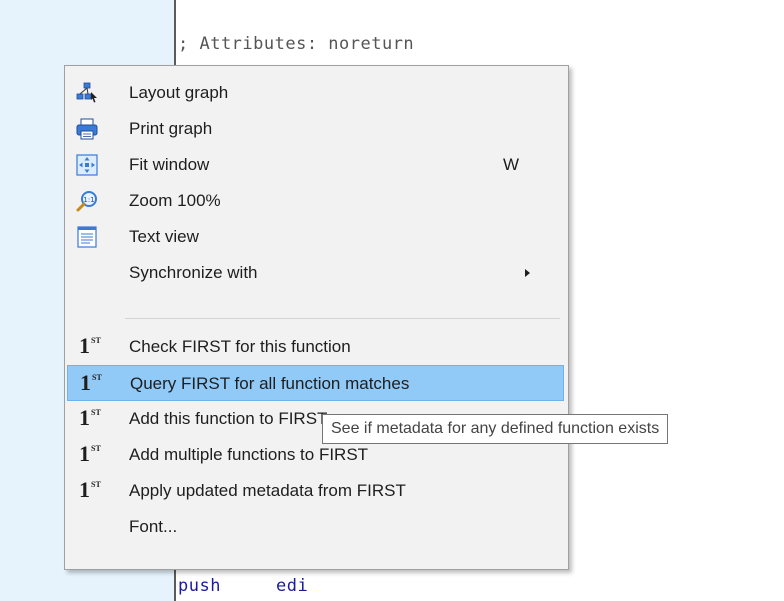 The width and height of the screenshot is (784, 601). I want to click on menu-item-shortcut: W, so click(511, 164).